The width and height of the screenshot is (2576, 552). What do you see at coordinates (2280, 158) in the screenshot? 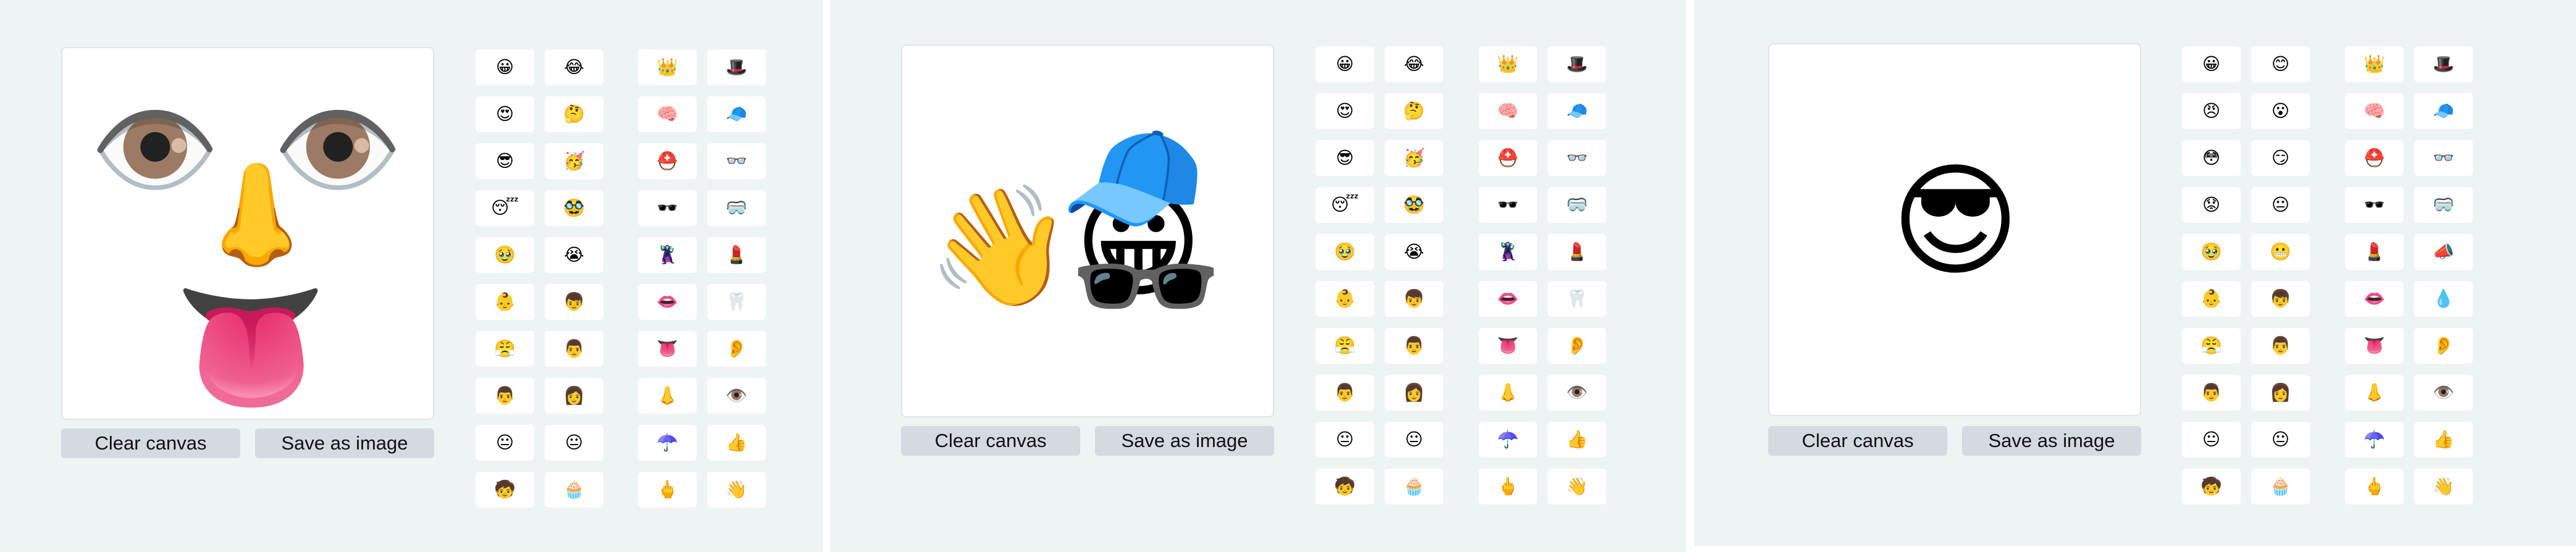
I see `emoji-tile-icon: 😏` at bounding box center [2280, 158].